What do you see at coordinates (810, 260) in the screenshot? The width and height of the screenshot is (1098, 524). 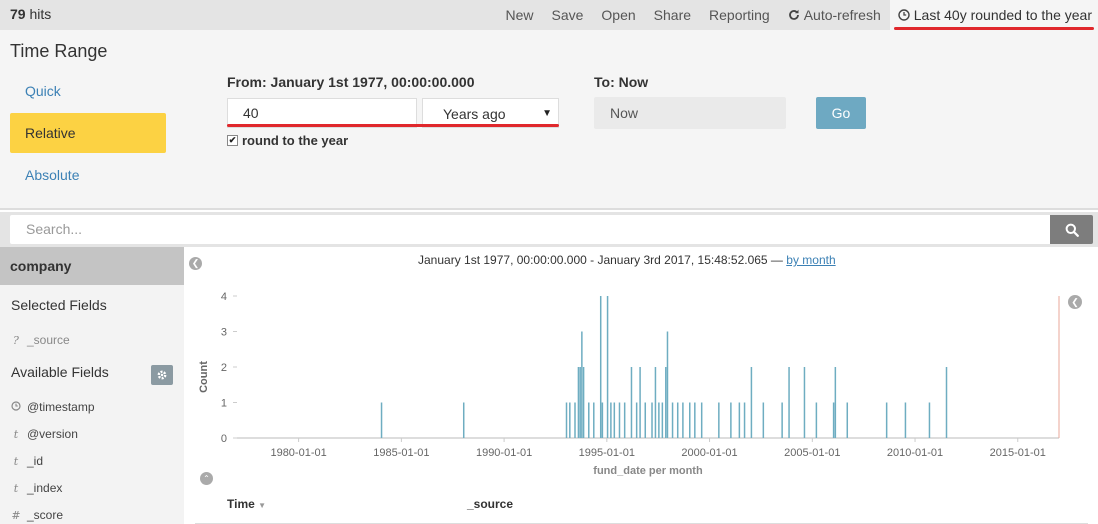 I see `interval-link: by month` at bounding box center [810, 260].